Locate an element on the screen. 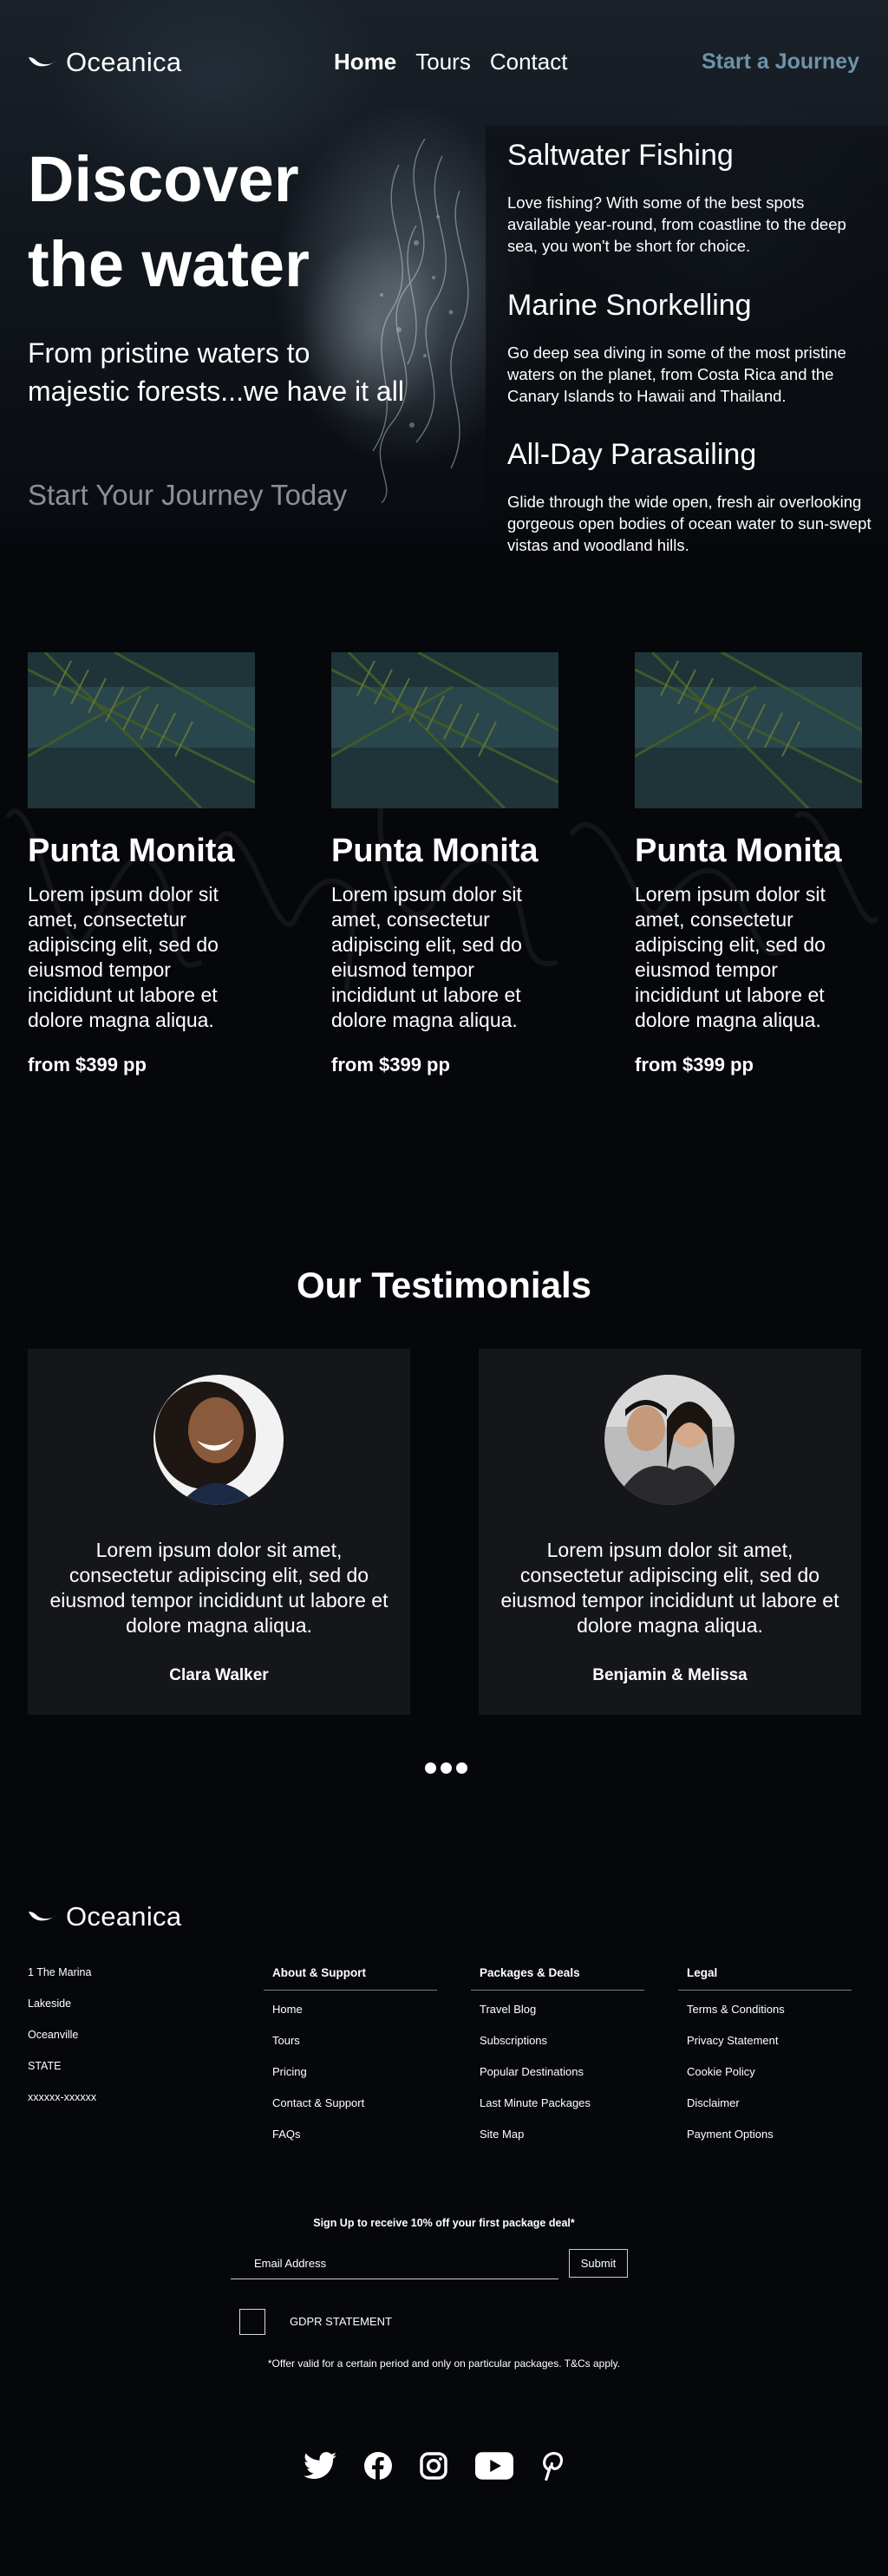  footer-link: Pricing is located at coordinates (289, 2071).